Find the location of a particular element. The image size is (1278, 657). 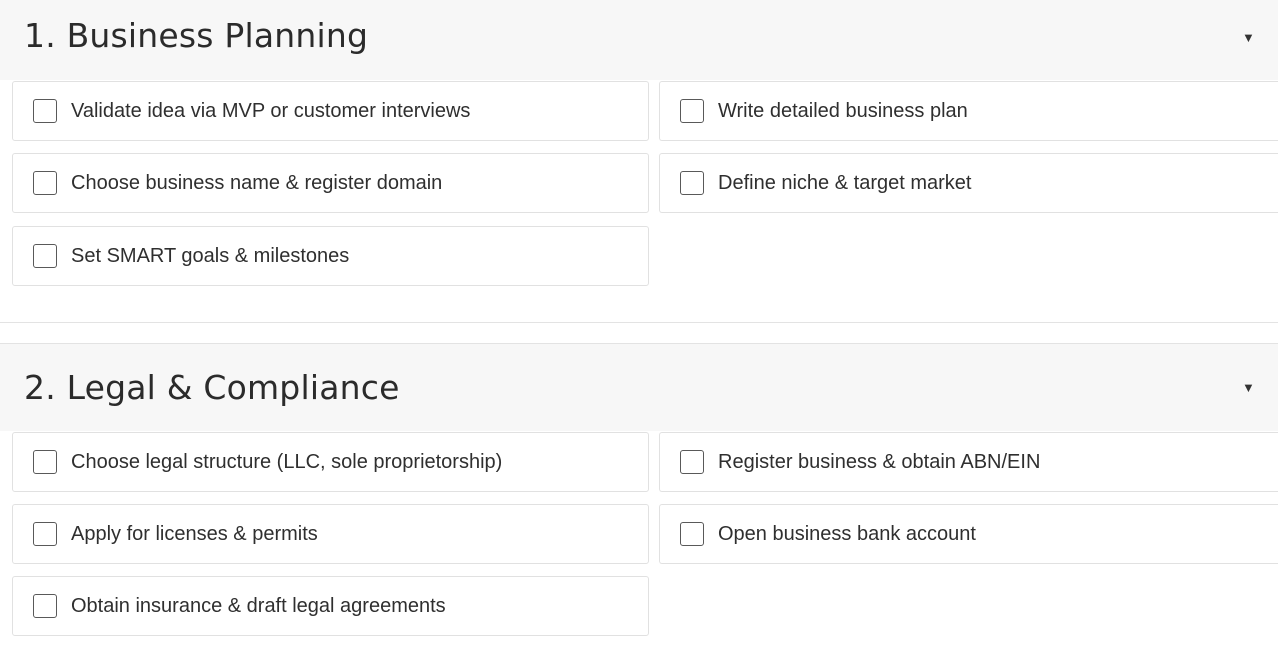

checklist-item: Set SMART goals & milestones is located at coordinates (330, 256).